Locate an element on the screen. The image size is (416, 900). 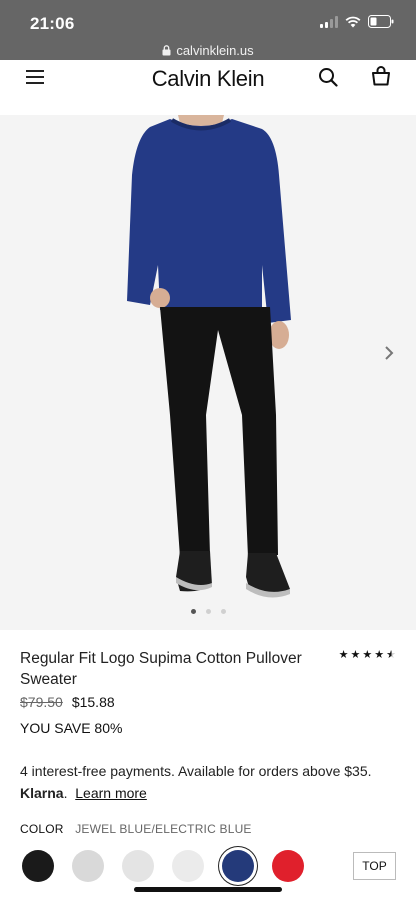
search-icon is located at coordinates (328, 79).